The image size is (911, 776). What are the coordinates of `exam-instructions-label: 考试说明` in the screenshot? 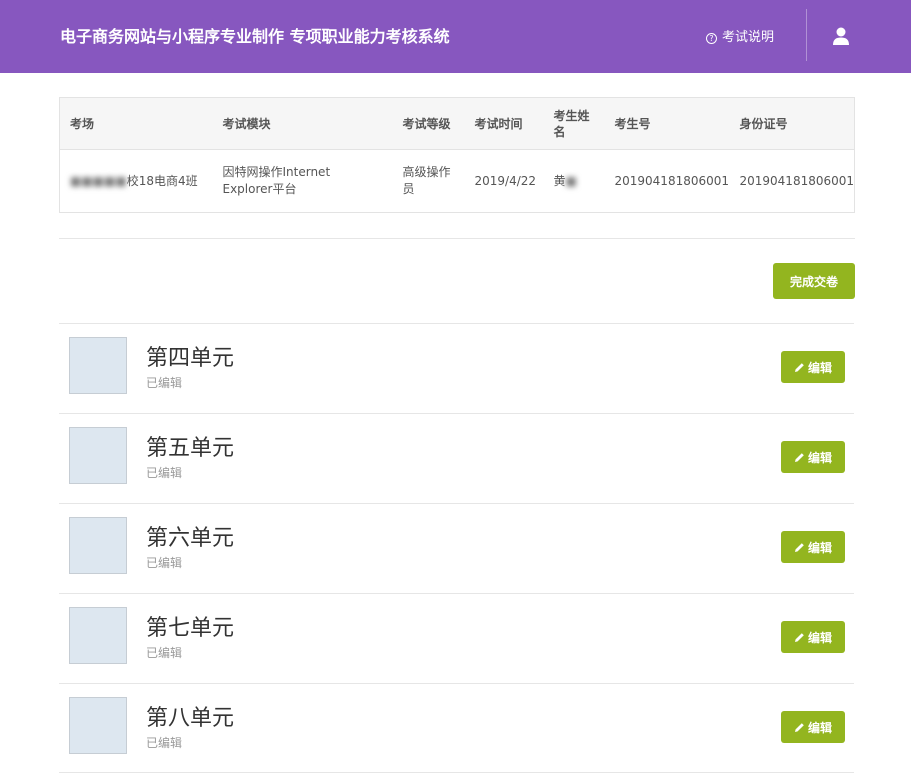 It's located at (748, 37).